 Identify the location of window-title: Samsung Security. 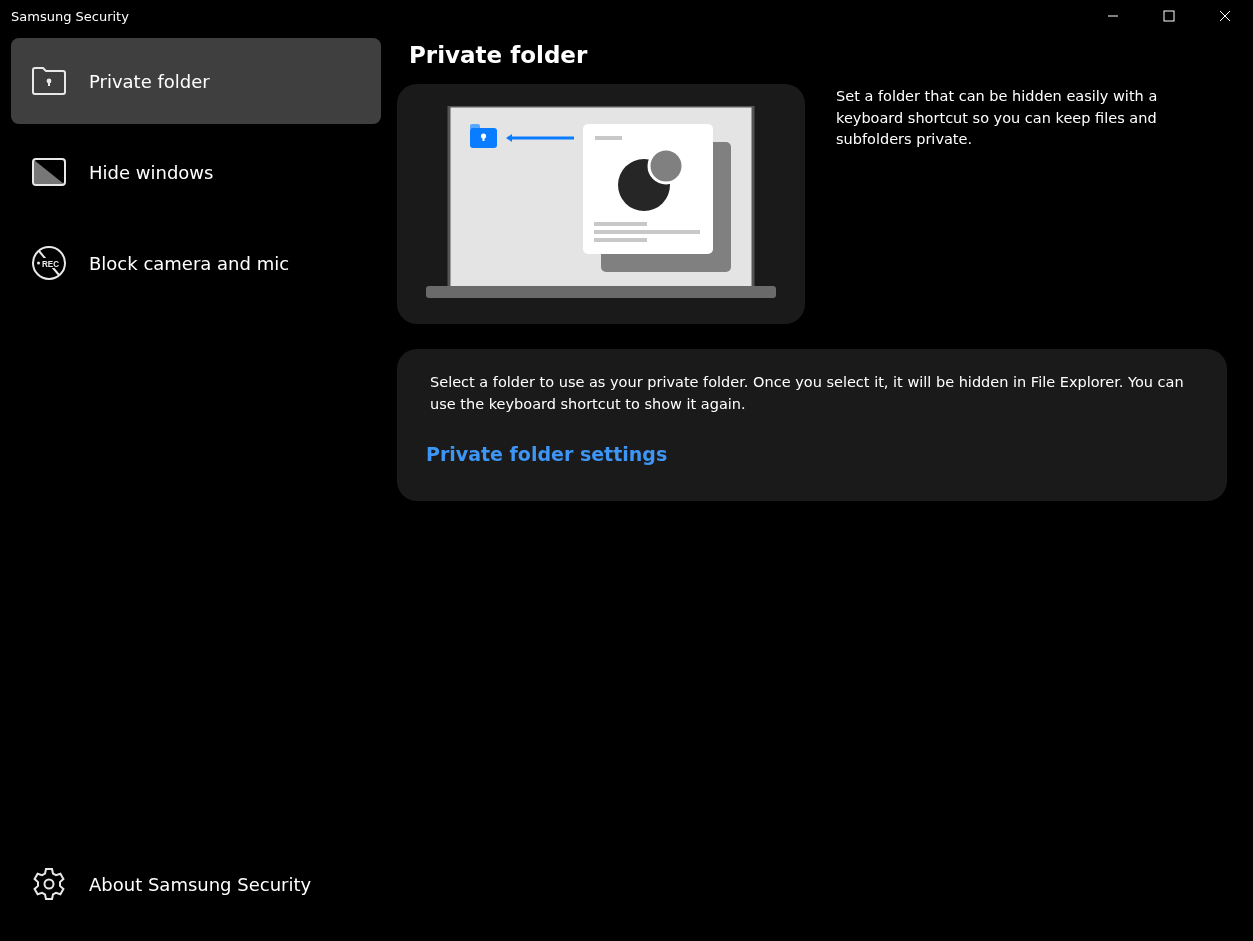
(70, 16).